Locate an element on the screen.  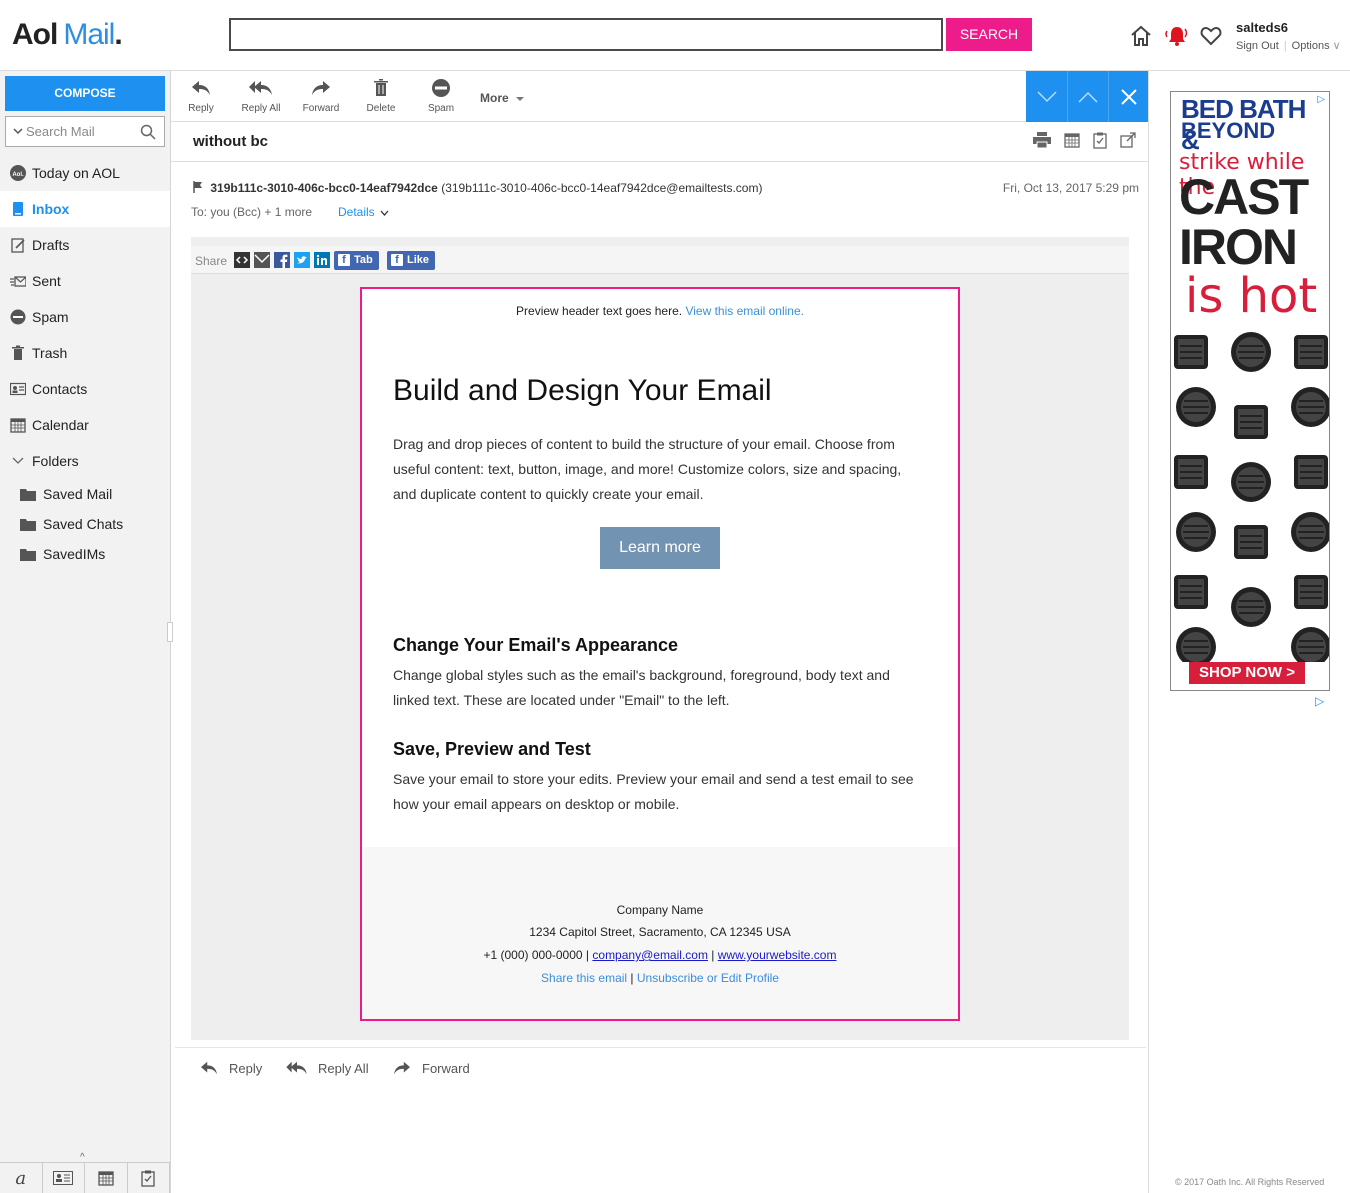
sidebar-item-spam: Spam is located at coordinates (85, 317).